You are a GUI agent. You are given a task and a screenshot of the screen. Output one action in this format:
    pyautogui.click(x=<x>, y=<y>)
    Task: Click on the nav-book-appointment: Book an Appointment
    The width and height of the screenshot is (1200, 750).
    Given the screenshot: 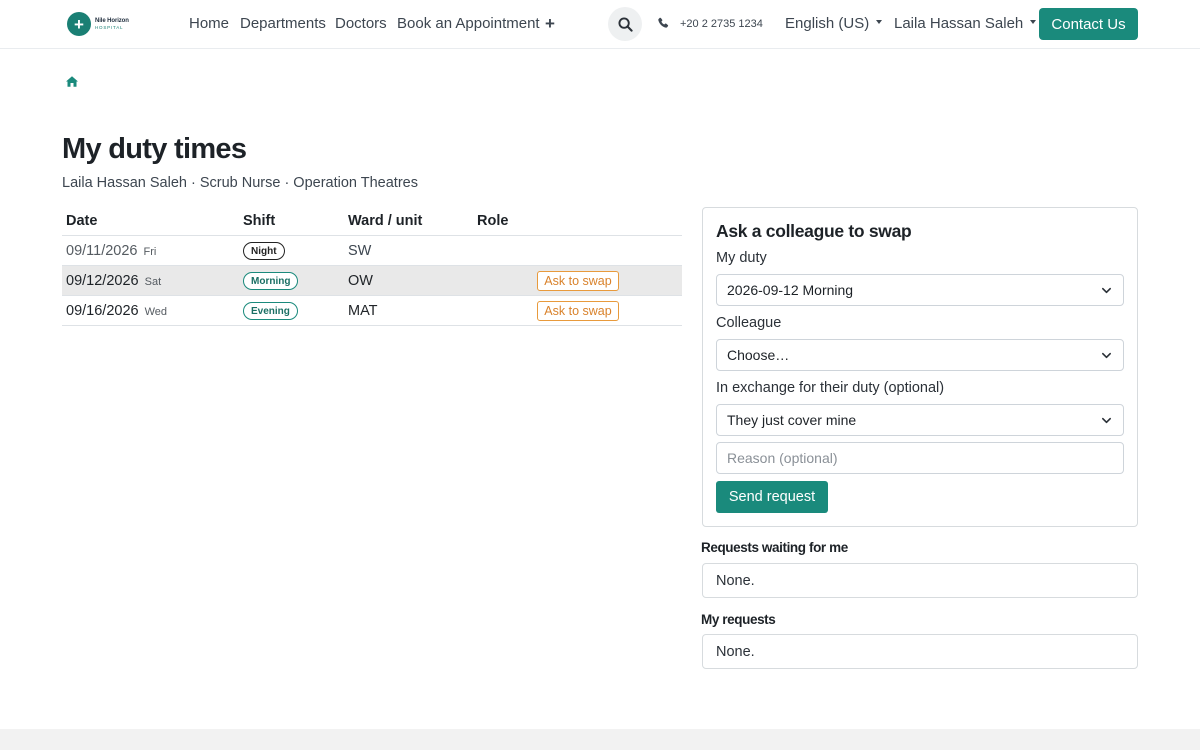 What is the action you would take?
    pyautogui.click(x=468, y=23)
    